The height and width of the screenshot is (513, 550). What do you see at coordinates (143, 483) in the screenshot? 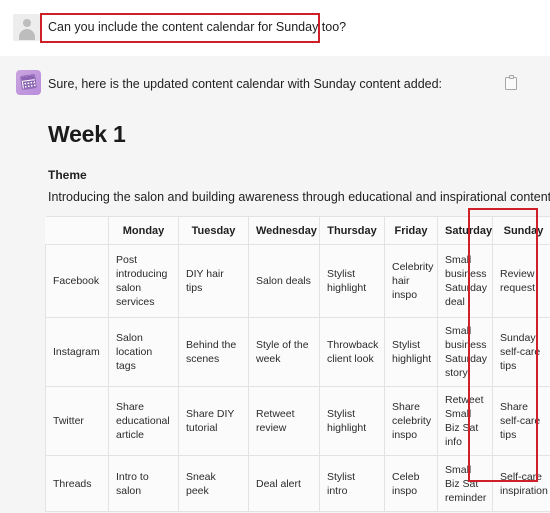
I see `cell-threads-monday: Intro to salon` at bounding box center [143, 483].